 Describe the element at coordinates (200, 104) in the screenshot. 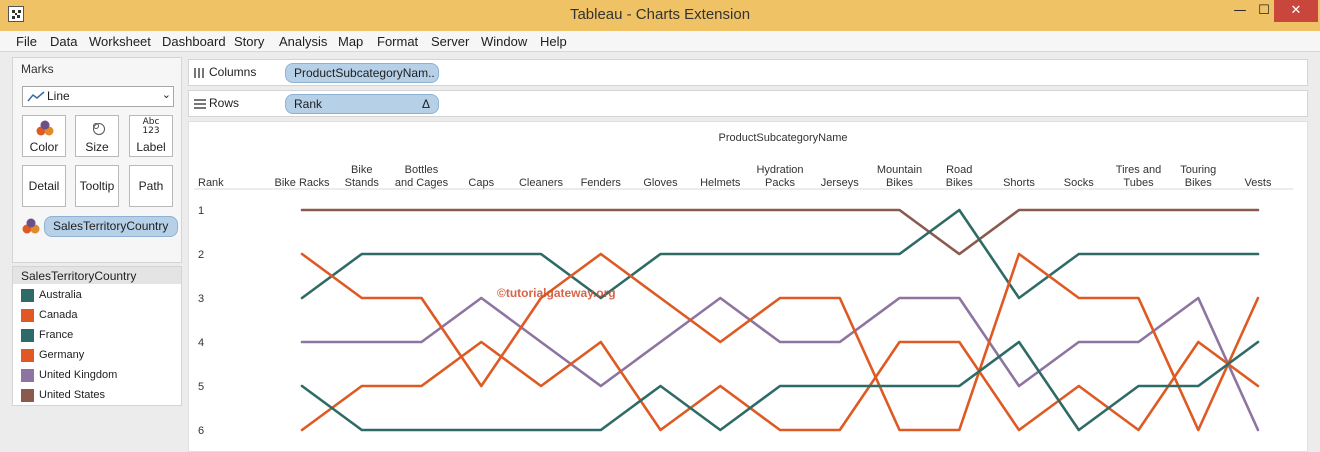

I see `rows-icon` at that location.